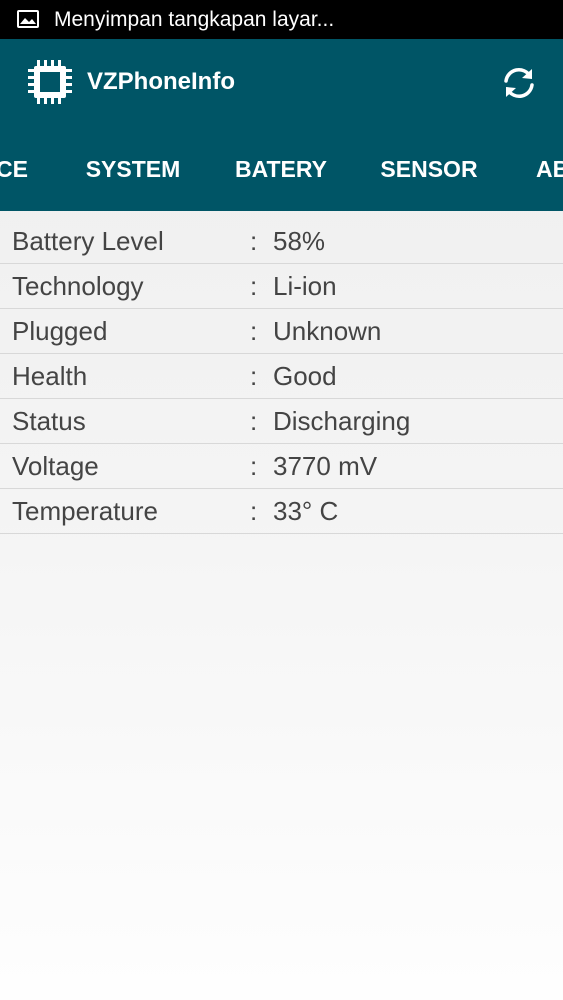 The width and height of the screenshot is (563, 1000). Describe the element at coordinates (327, 331) in the screenshot. I see `info-value: Unknown` at that location.